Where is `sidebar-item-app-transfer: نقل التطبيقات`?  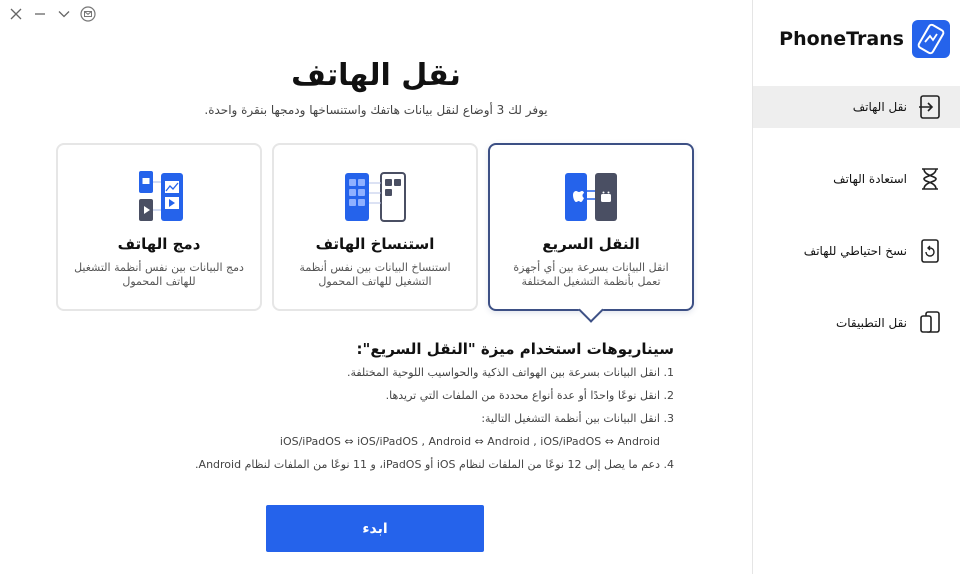 sidebar-item-app-transfer: نقل التطبيقات is located at coordinates (856, 323).